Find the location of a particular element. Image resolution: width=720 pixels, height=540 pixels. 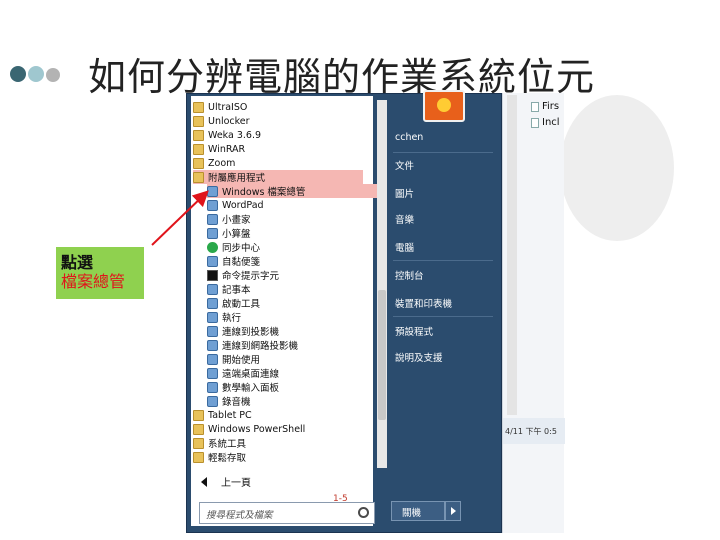

program-item: 同步中心 is located at coordinates (292, 247).